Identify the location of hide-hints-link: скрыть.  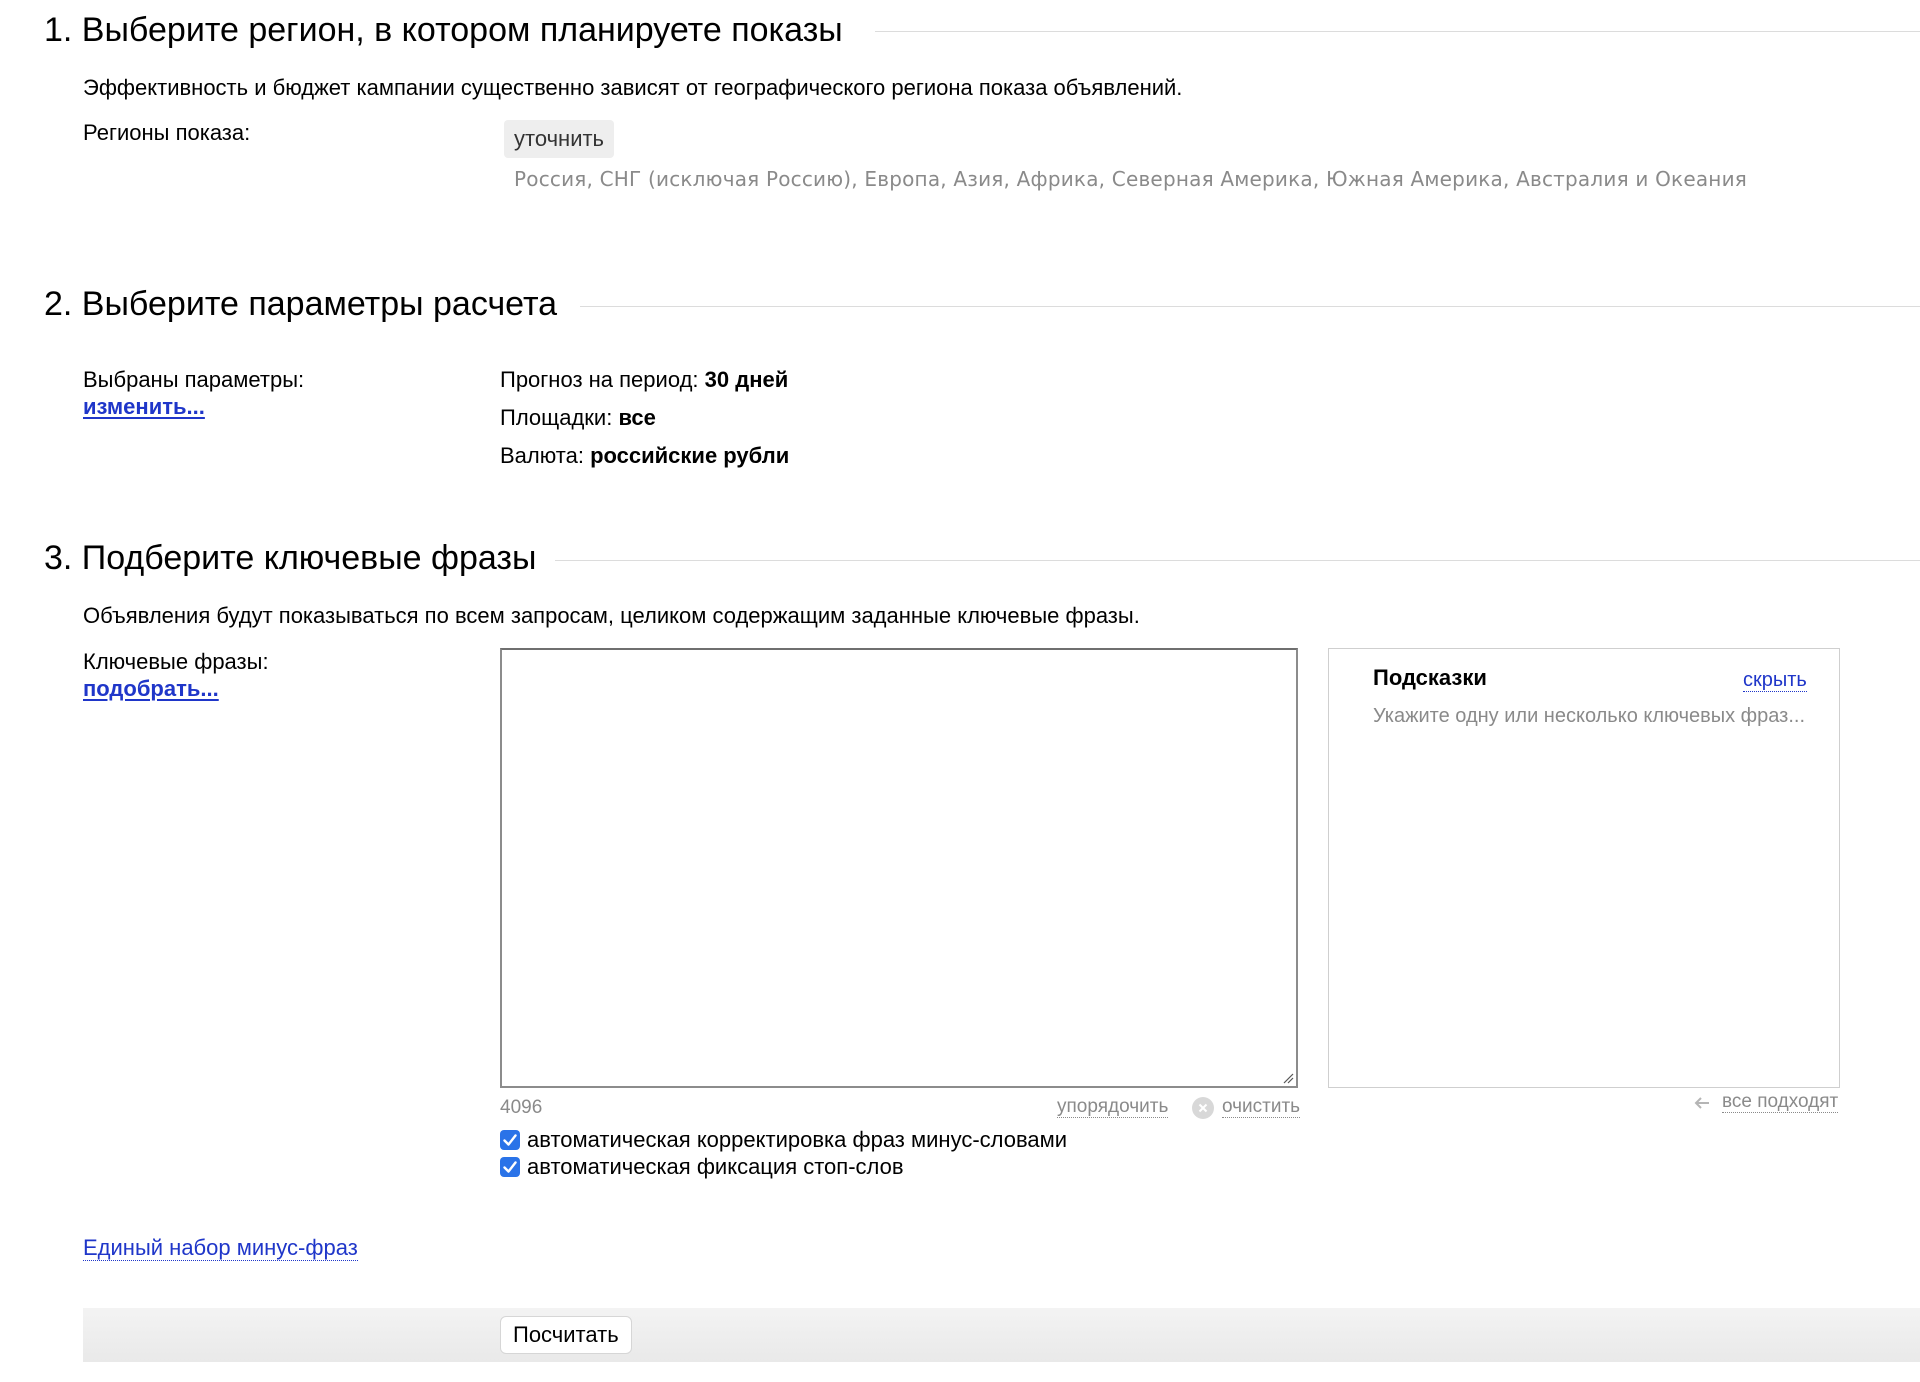
(1775, 680).